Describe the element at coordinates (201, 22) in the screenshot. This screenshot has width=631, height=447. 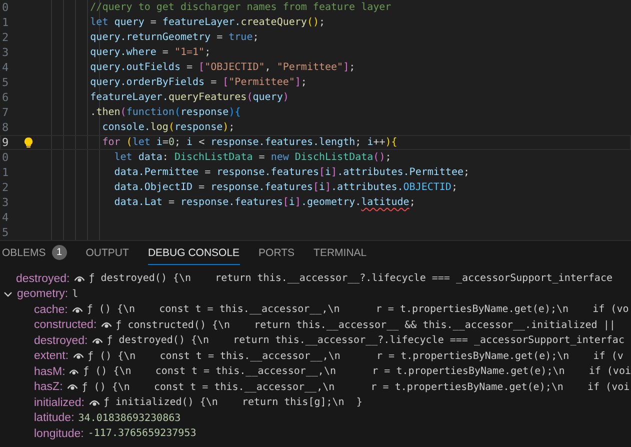
I see `code-identifier: featureLayer.` at that location.